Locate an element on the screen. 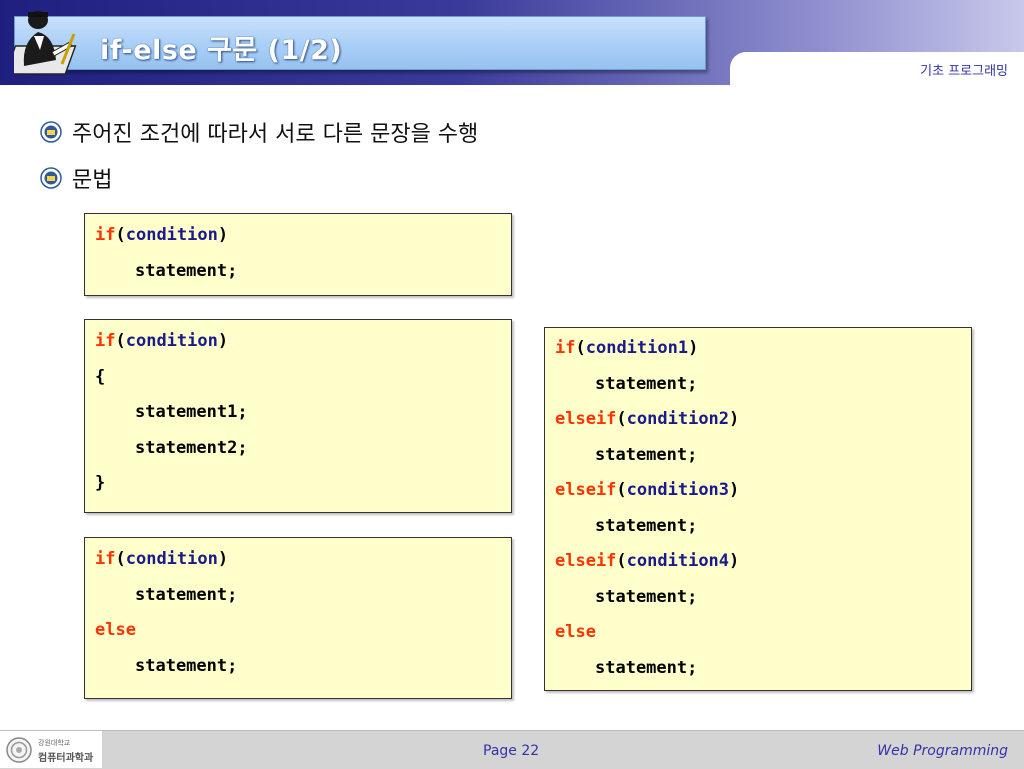 Image resolution: width=1024 pixels, height=769 pixels. page-number: Page 22 is located at coordinates (511, 751).